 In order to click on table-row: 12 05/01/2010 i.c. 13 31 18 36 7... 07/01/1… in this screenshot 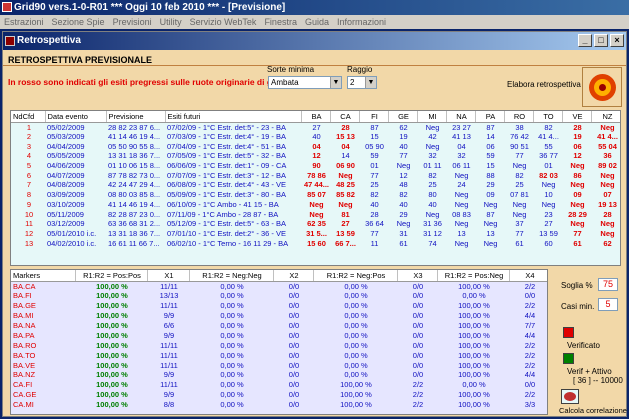, I will do `click(315, 234)`.